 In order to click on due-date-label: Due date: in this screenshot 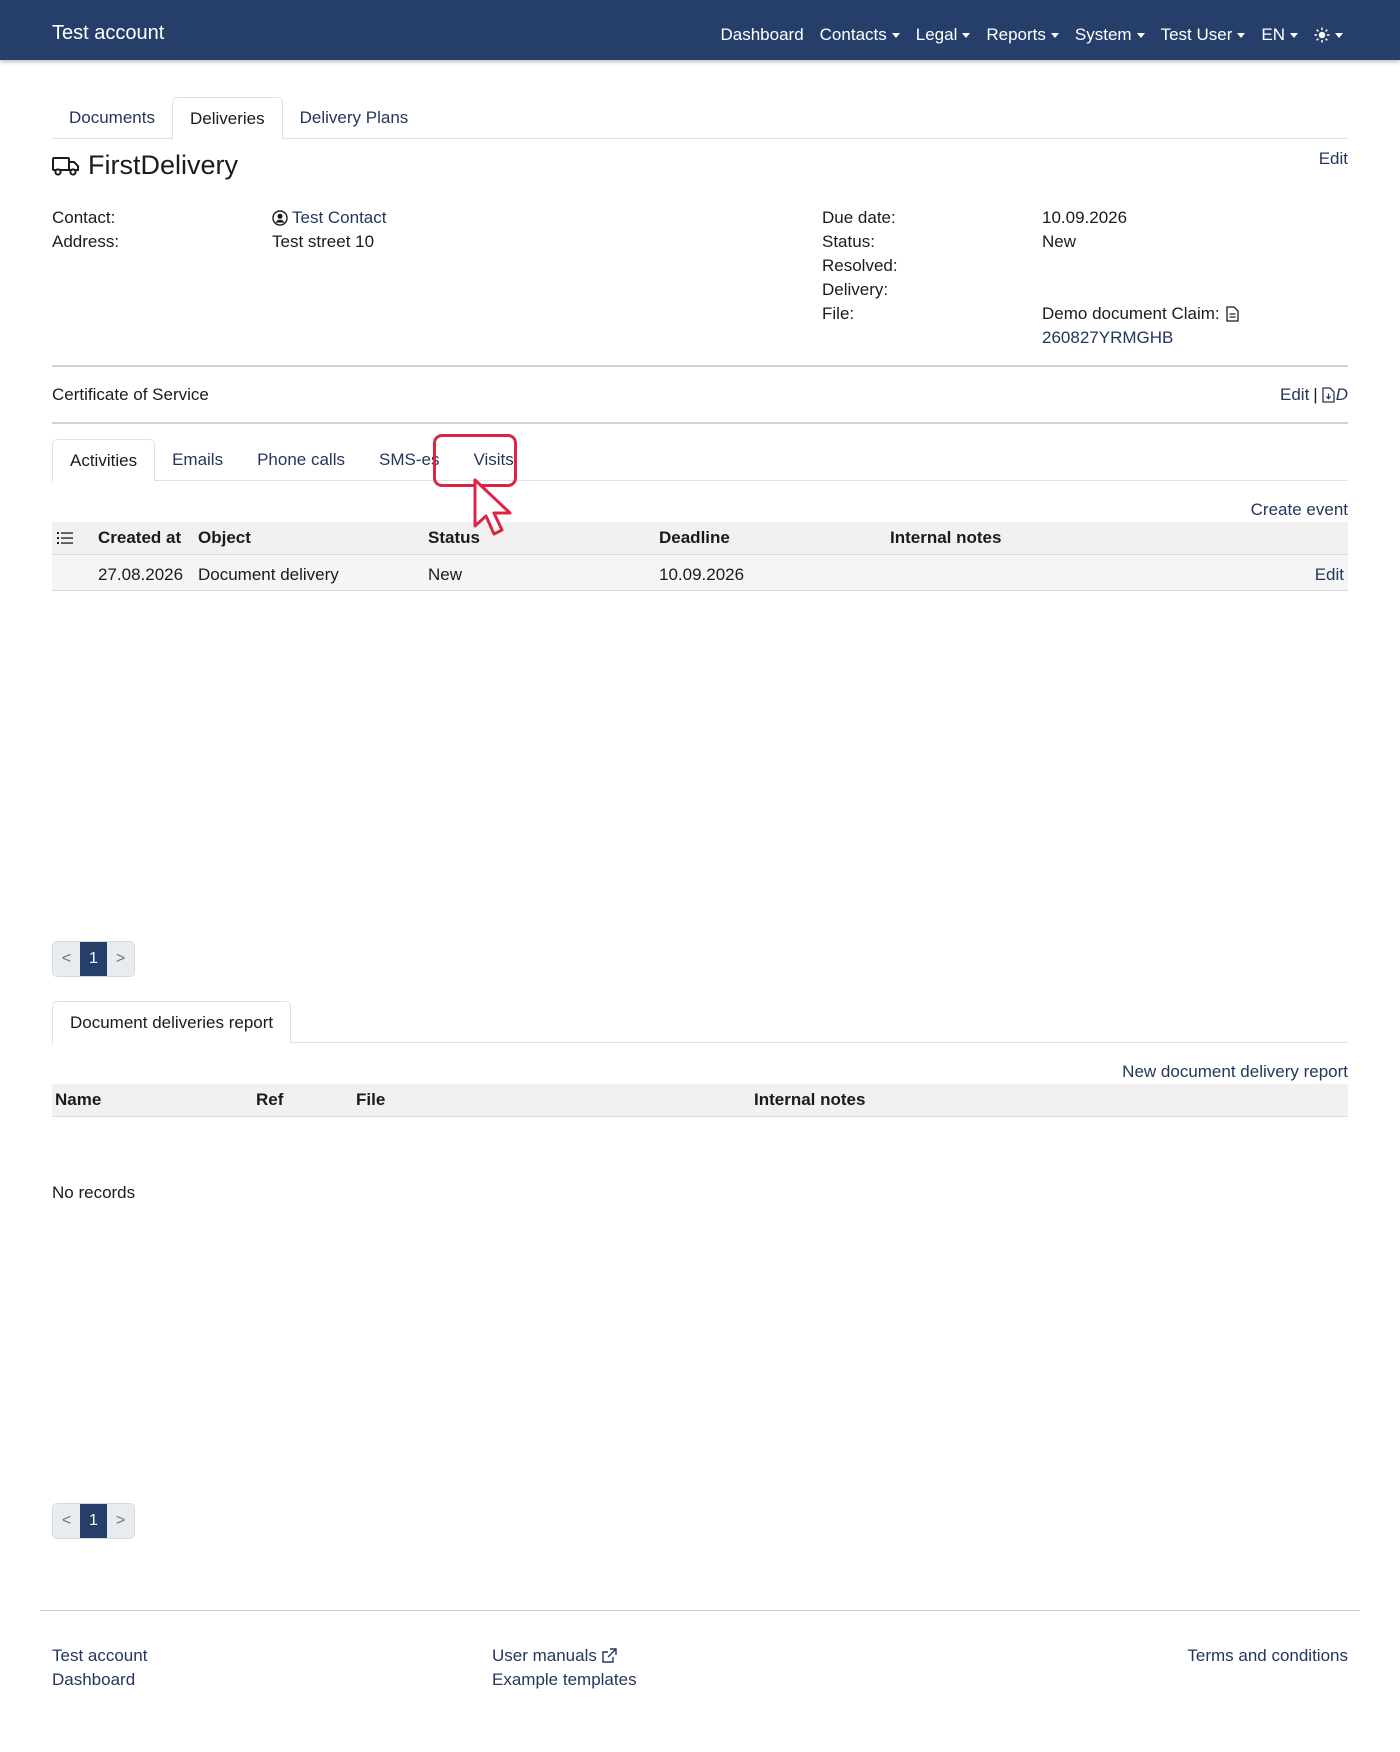, I will do `click(859, 217)`.